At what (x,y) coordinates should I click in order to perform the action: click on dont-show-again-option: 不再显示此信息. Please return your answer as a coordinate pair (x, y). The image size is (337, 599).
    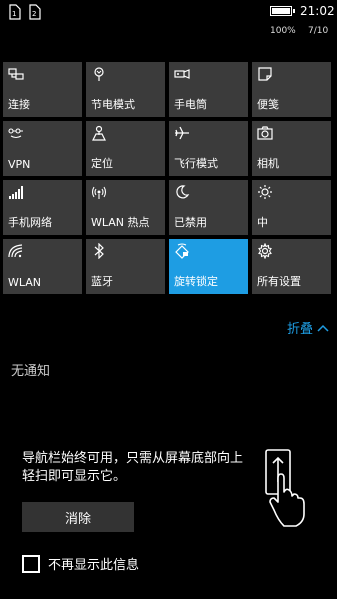
    Looking at the image, I should click on (80, 563).